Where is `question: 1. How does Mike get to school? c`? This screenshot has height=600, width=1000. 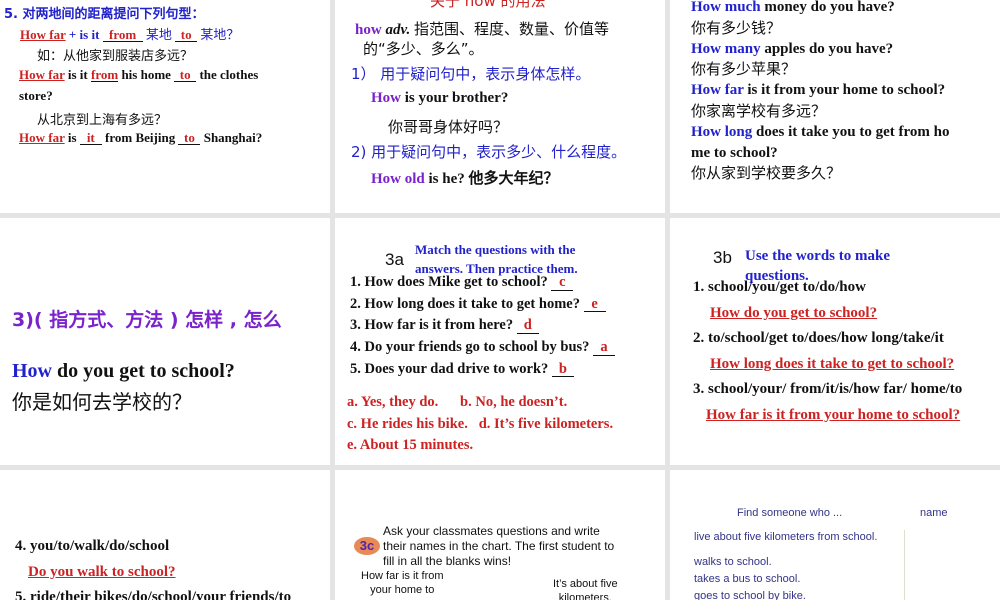 question: 1. How does Mike get to school? c is located at coordinates (482, 283).